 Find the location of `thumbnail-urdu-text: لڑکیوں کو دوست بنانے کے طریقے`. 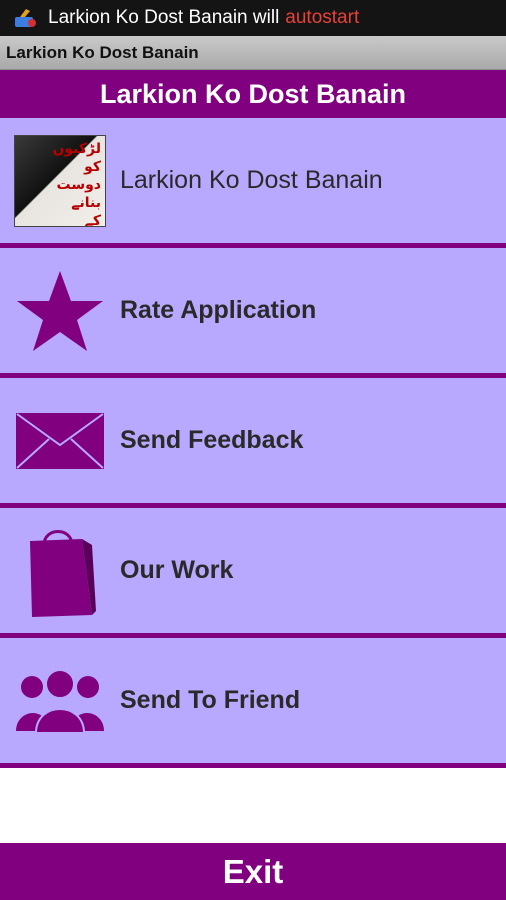

thumbnail-urdu-text: لڑکیوں کو دوست بنانے کے طریقے is located at coordinates (76, 183).